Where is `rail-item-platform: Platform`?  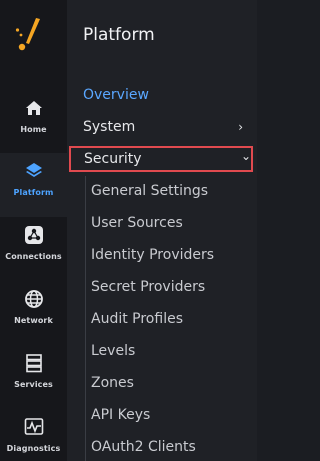 rail-item-platform: Platform is located at coordinates (33, 185).